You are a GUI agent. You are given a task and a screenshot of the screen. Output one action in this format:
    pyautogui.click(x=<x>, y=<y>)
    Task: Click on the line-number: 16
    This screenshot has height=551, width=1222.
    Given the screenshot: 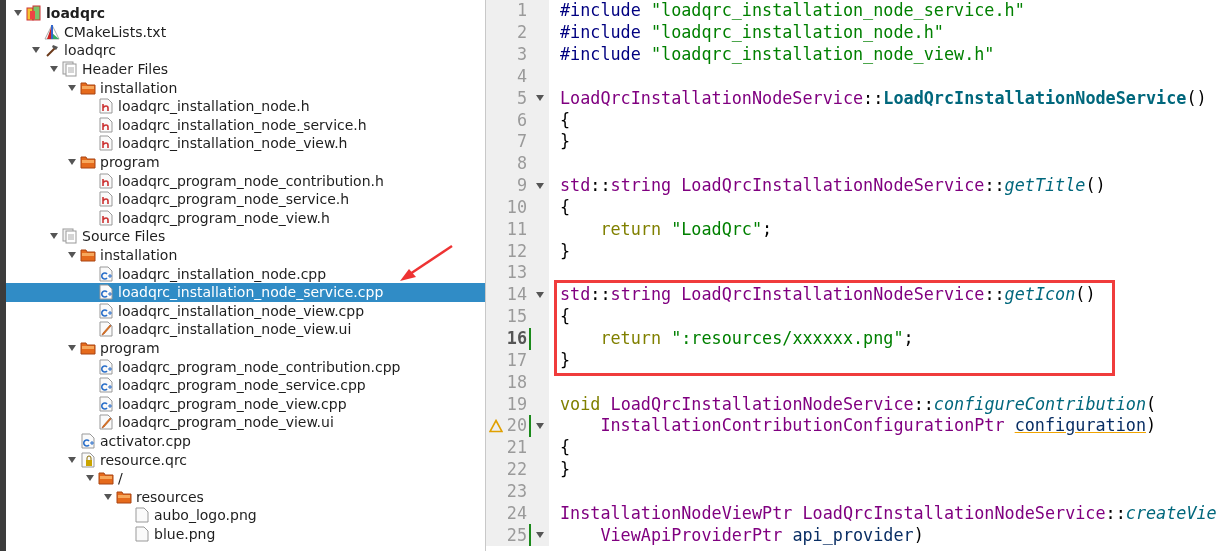 What is the action you would take?
    pyautogui.click(x=516, y=338)
    